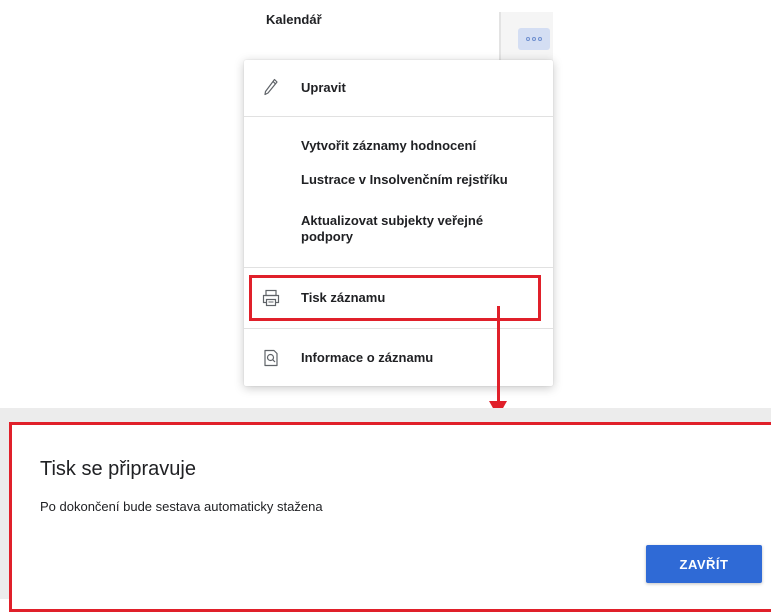 The height and width of the screenshot is (612, 771). What do you see at coordinates (271, 87) in the screenshot?
I see `pencil-icon` at bounding box center [271, 87].